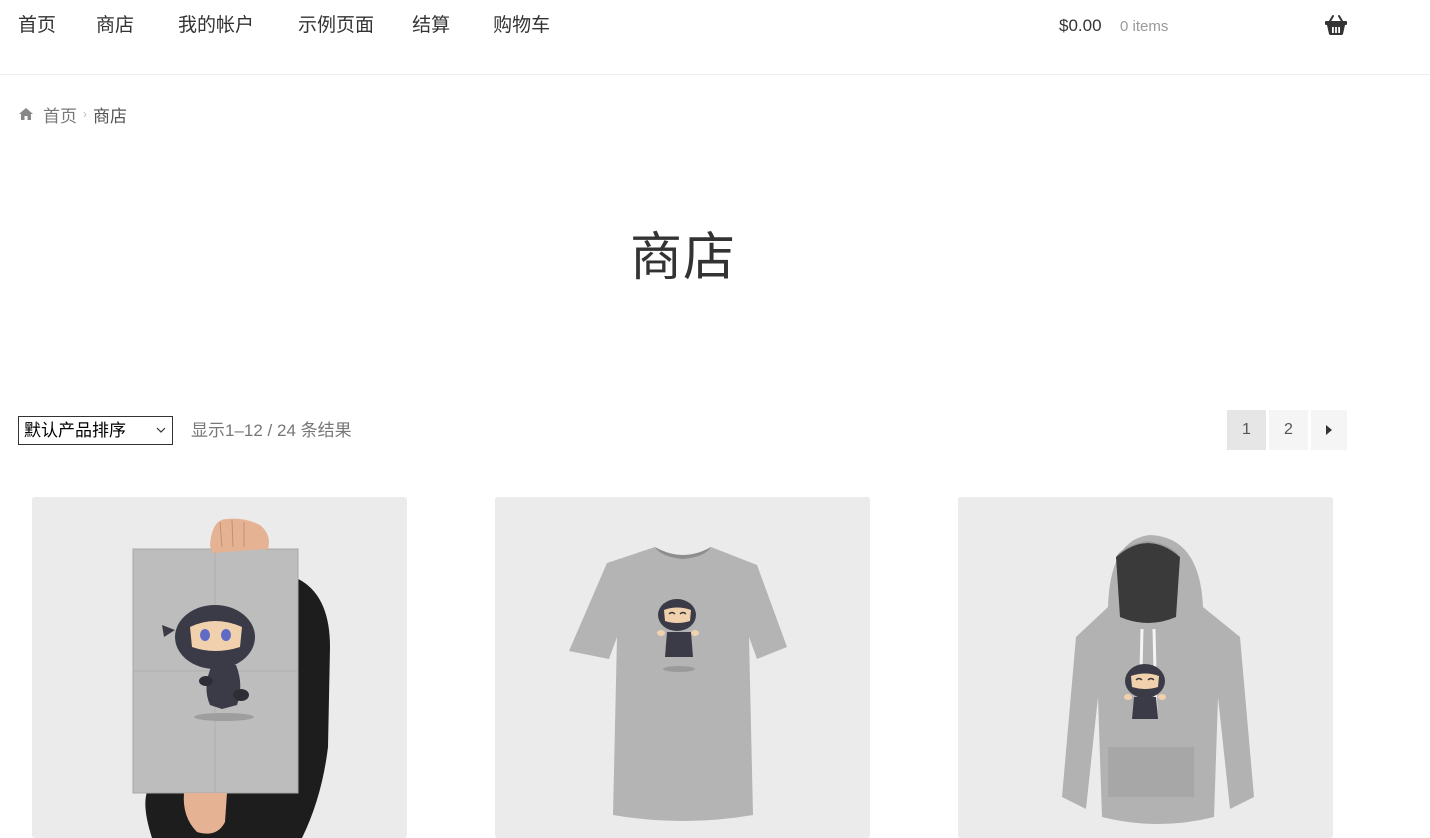  What do you see at coordinates (336, 26) in the screenshot?
I see `nav-item-sample-page: 示例页面` at bounding box center [336, 26].